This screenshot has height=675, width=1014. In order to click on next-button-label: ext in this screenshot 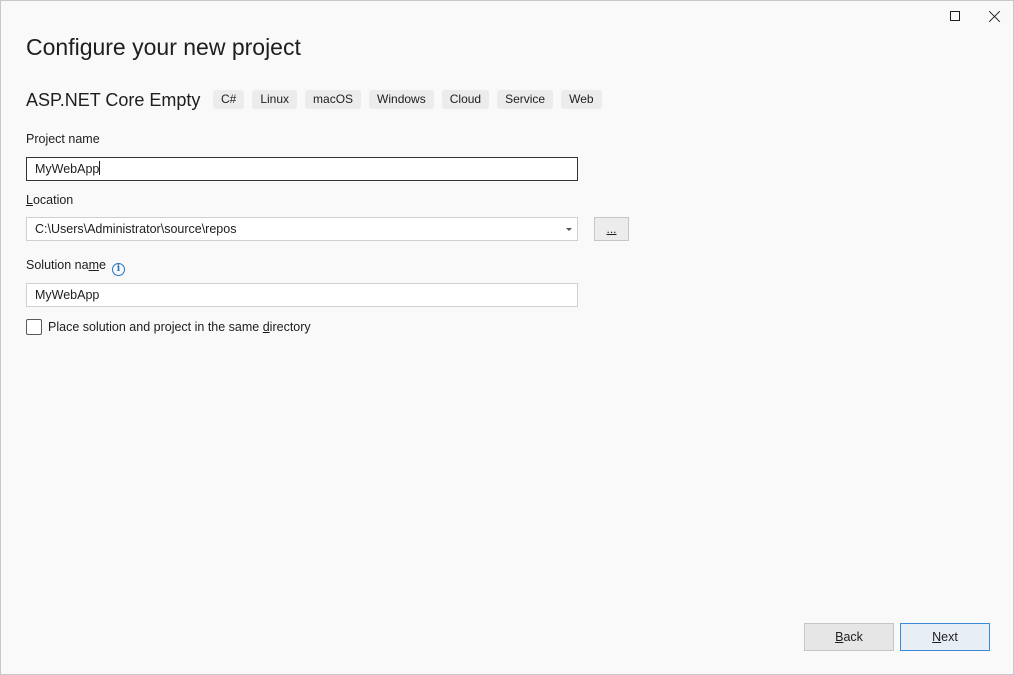, I will do `click(949, 637)`.